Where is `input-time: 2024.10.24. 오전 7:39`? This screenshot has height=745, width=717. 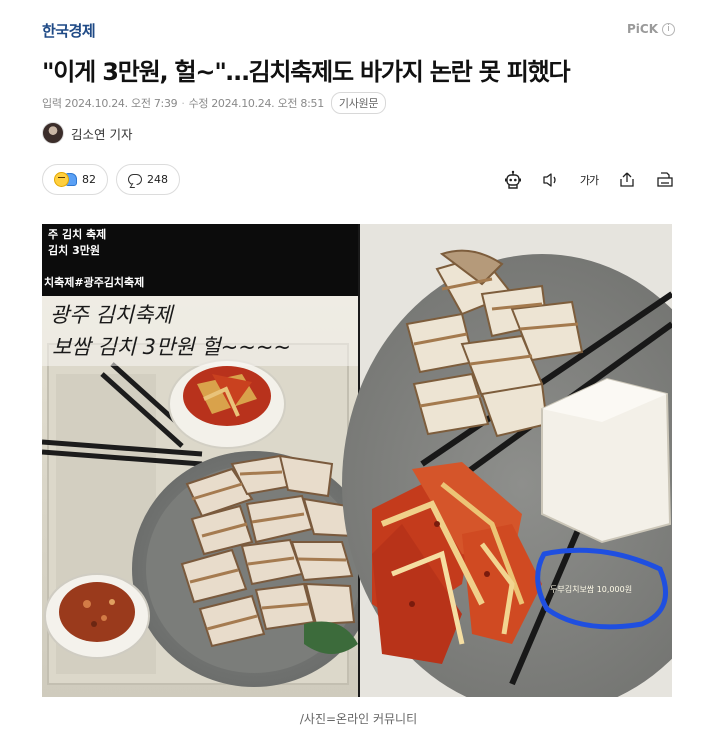
input-time: 2024.10.24. 오전 7:39 is located at coordinates (121, 103).